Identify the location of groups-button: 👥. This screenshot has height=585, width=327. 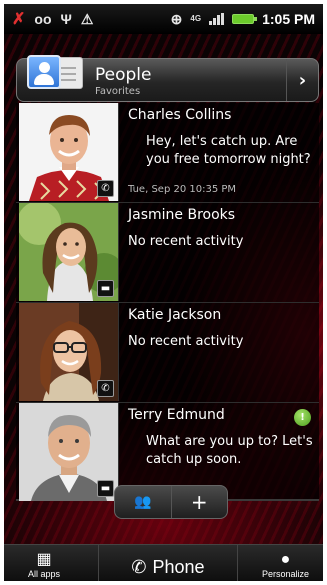
(143, 502).